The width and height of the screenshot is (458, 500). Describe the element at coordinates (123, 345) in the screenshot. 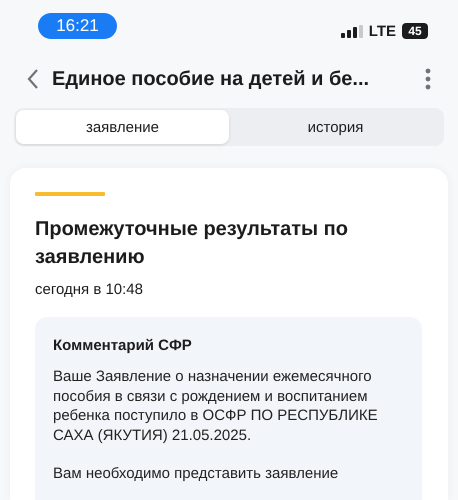

I see `comment-title: Комментарий СФР` at that location.